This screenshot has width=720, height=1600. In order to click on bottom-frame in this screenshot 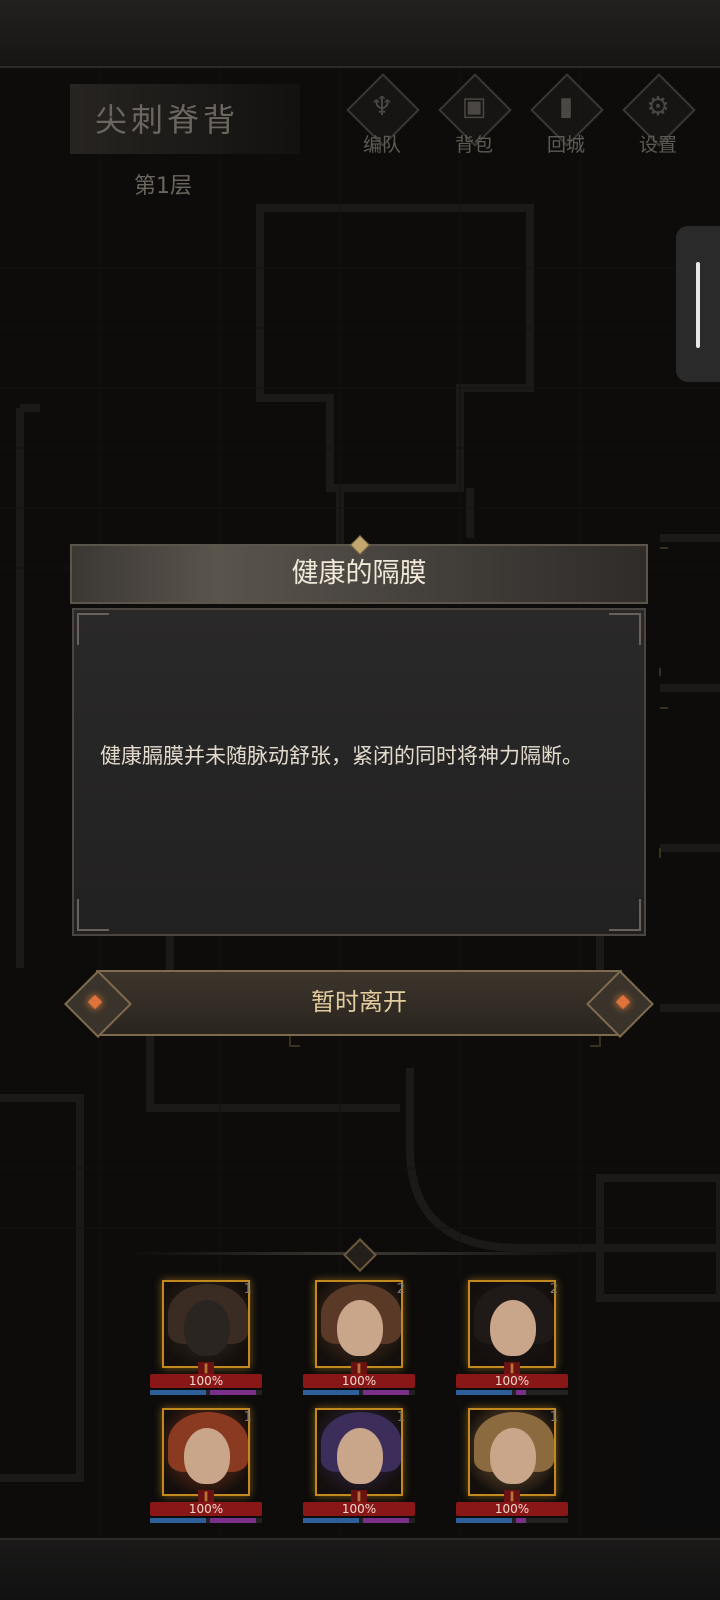, I will do `click(360, 1569)`.